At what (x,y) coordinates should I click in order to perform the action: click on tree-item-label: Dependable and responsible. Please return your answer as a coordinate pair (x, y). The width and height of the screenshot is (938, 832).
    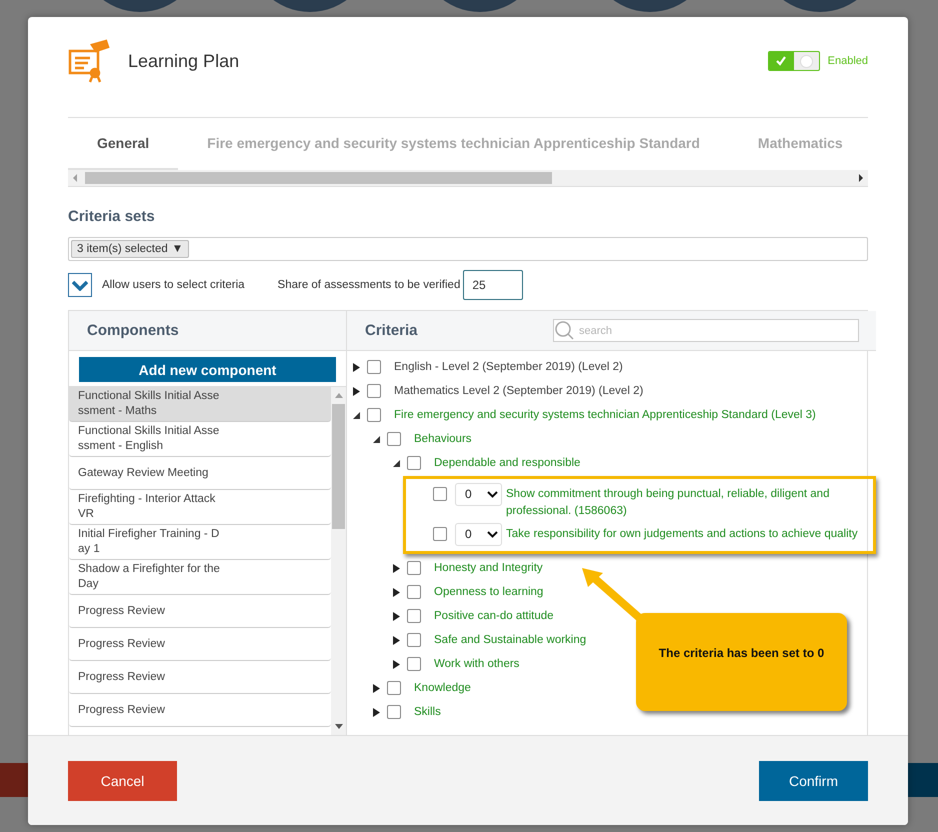
    Looking at the image, I should click on (507, 463).